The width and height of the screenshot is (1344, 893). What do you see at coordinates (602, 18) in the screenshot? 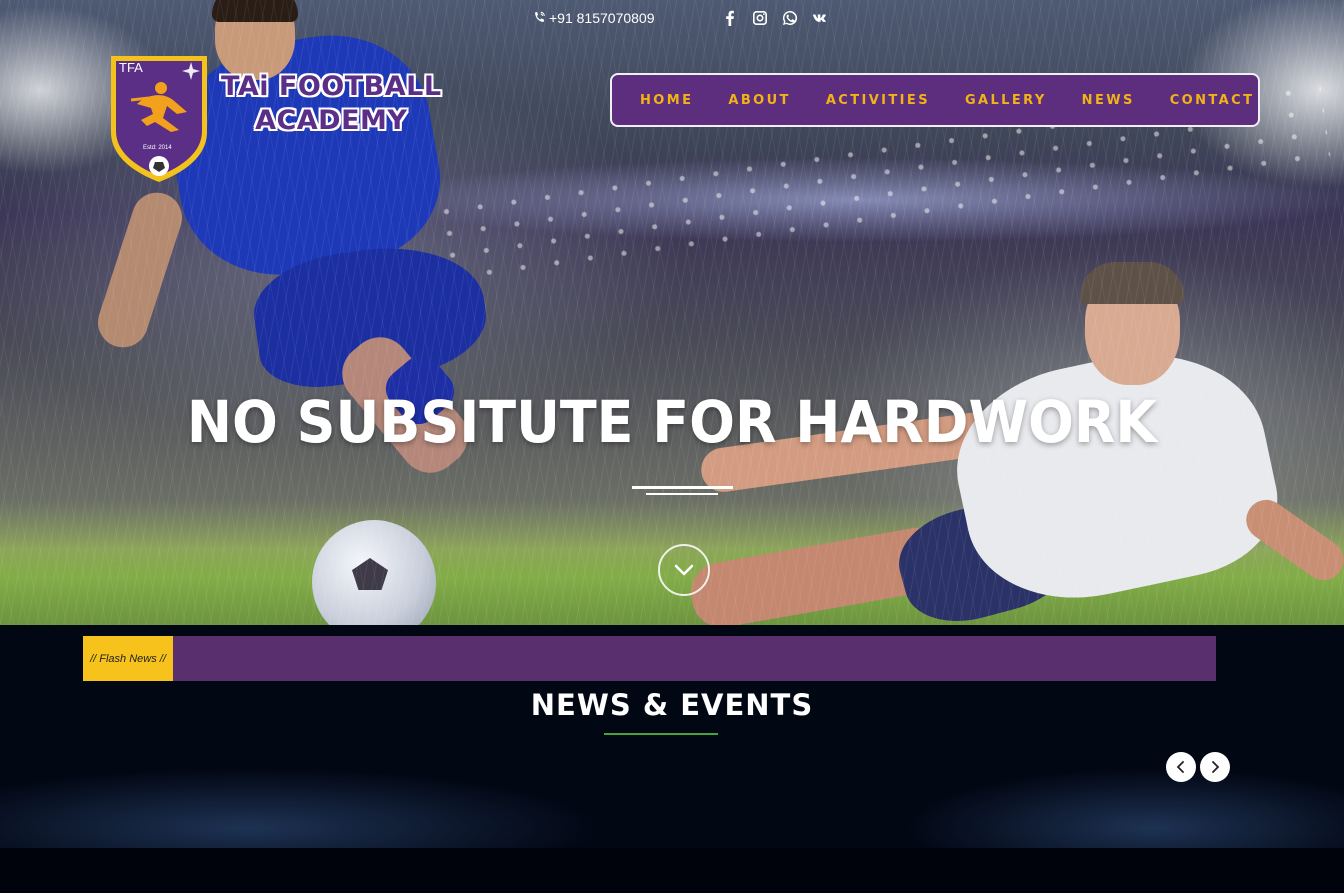
I see `phone-number: +91 8157070809` at bounding box center [602, 18].